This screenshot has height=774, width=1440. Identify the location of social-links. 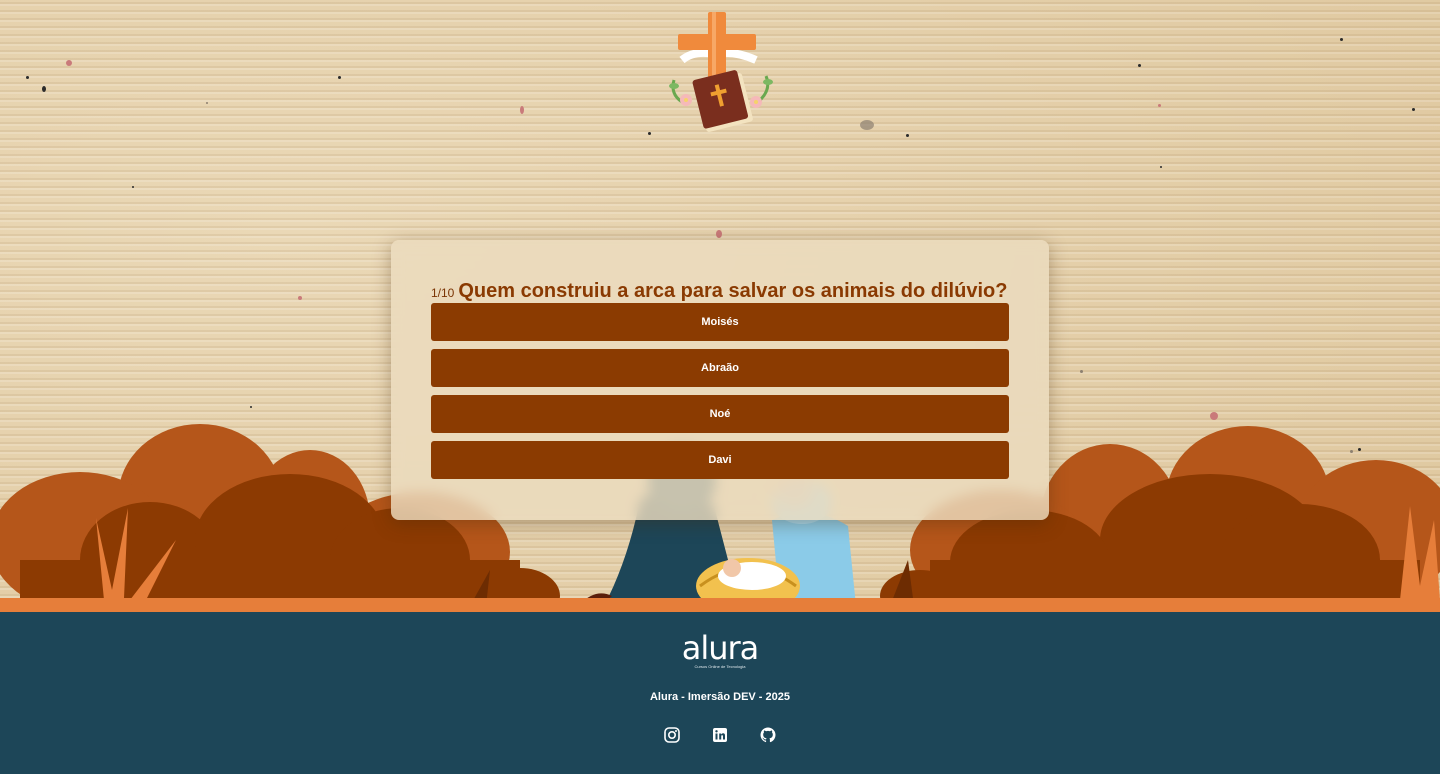
(720, 735).